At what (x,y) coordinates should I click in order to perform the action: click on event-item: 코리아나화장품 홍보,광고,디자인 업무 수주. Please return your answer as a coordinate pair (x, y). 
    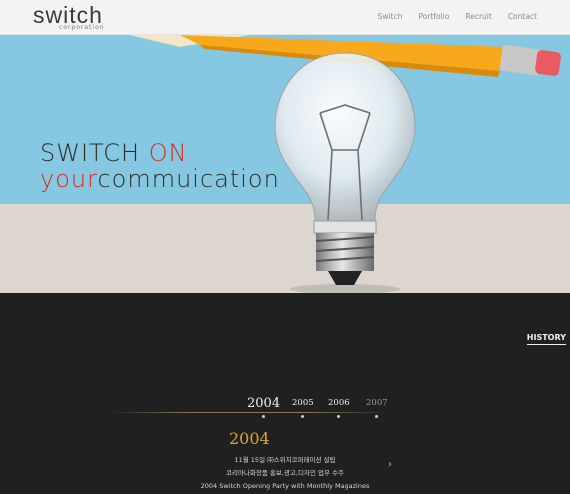
    Looking at the image, I should click on (285, 473).